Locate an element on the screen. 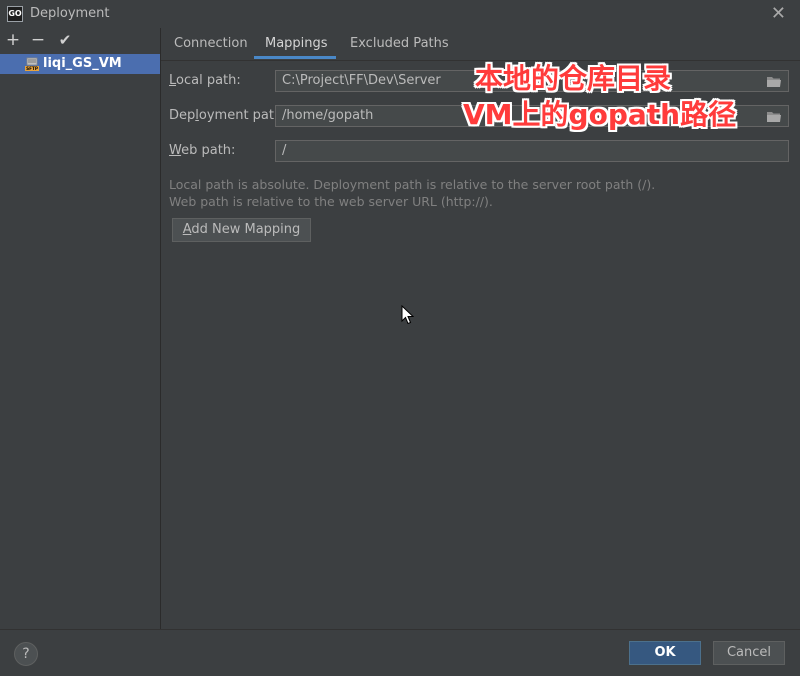  set-default-button: ✔ is located at coordinates (65, 40).